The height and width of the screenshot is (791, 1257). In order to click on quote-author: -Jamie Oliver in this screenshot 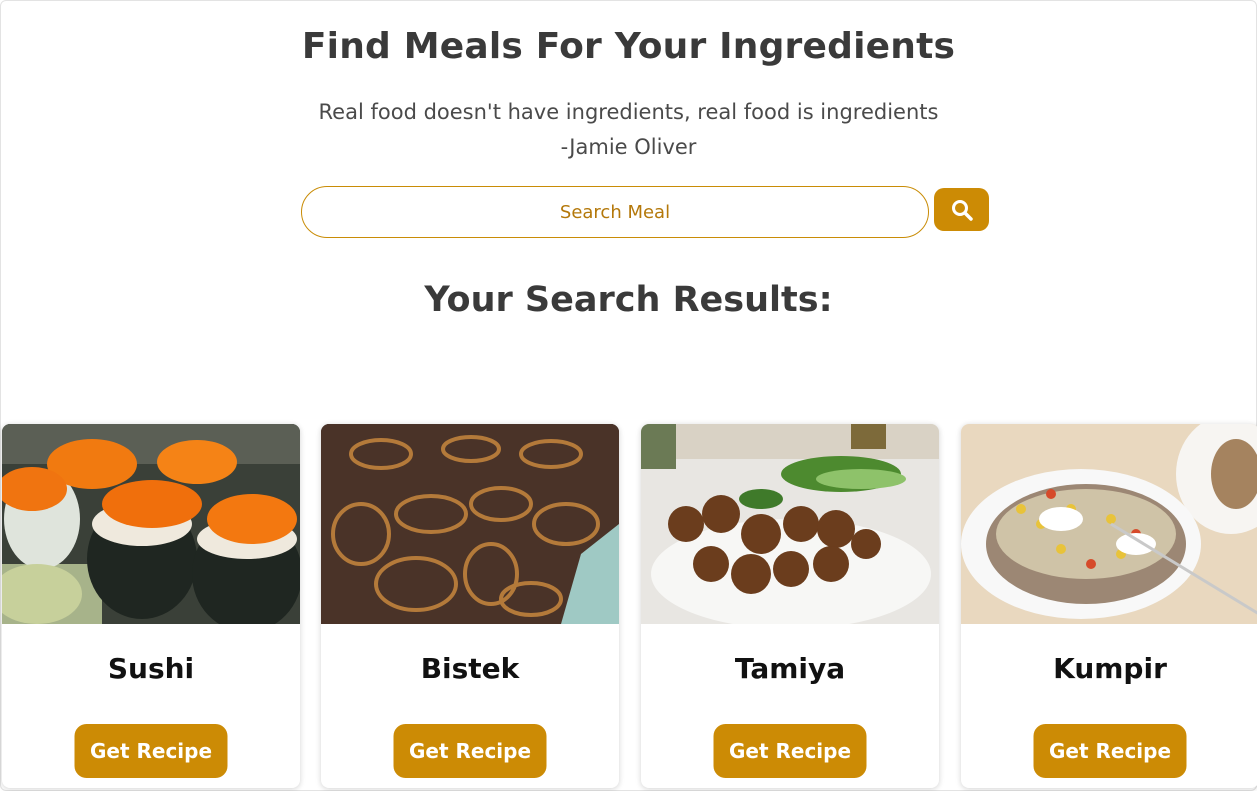, I will do `click(628, 147)`.